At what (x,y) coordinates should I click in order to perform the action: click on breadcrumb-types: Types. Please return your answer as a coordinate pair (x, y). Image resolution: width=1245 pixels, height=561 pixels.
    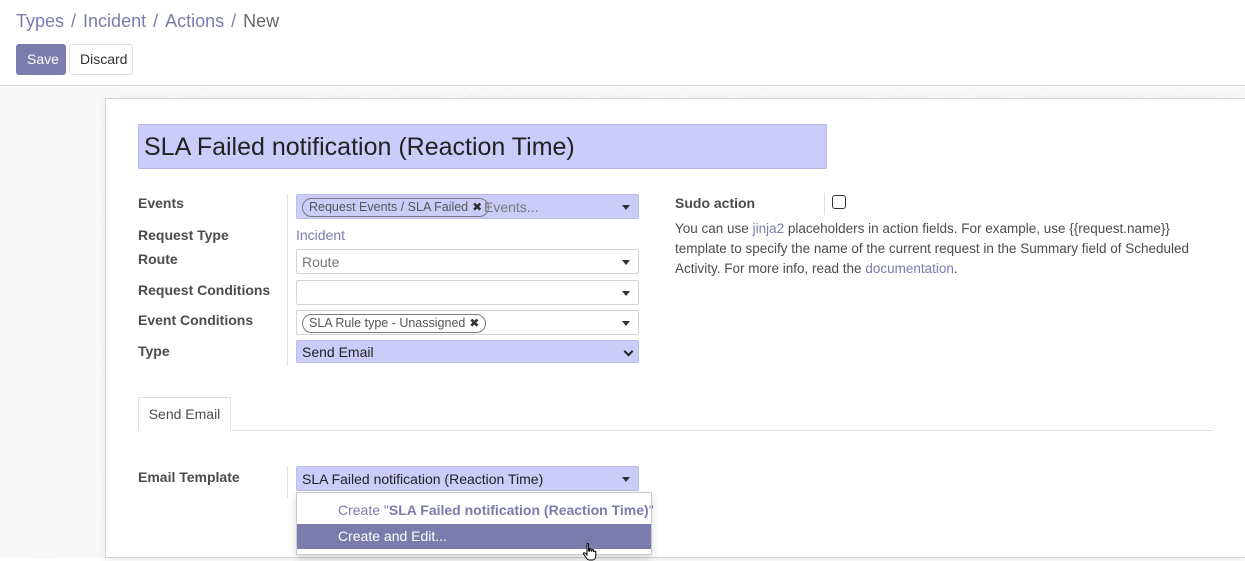
    Looking at the image, I should click on (40, 21).